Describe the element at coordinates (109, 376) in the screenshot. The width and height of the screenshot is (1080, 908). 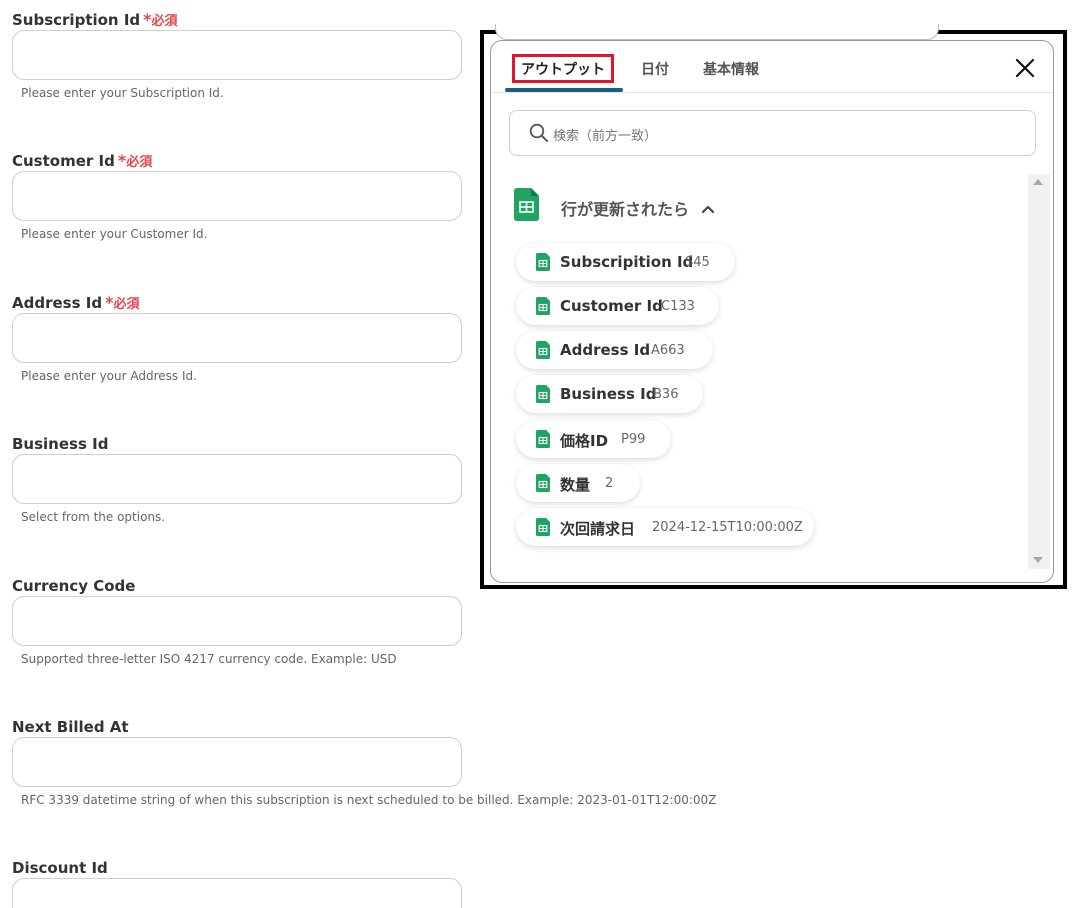
I see `field-help-text: Please enter your Address Id.` at that location.